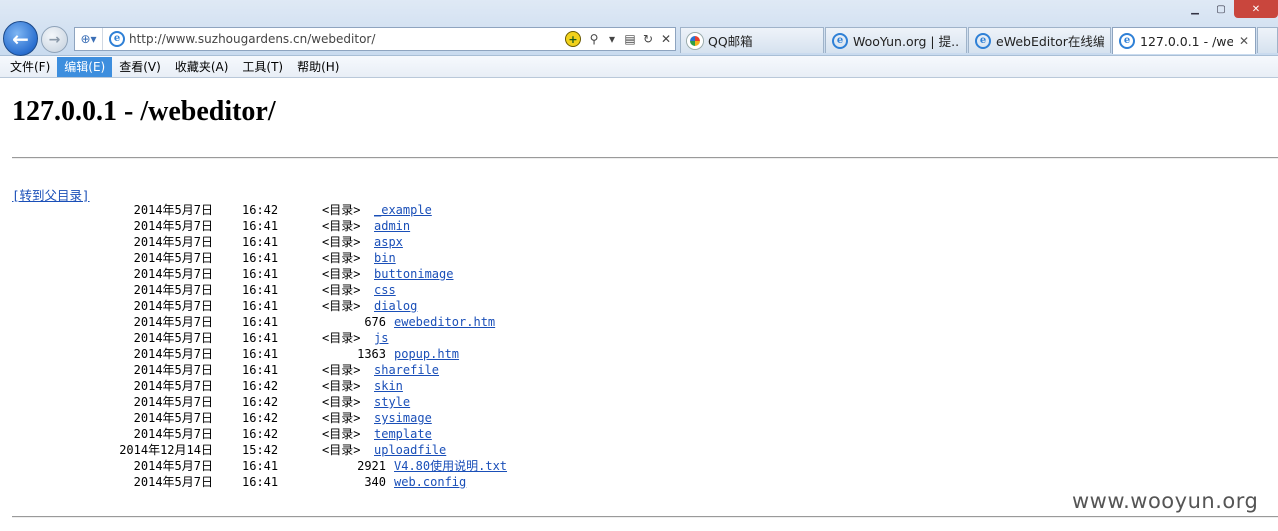  What do you see at coordinates (450, 386) in the screenshot?
I see `listing-row: 2014年5月7日 16:42 <目录> skin` at bounding box center [450, 386].